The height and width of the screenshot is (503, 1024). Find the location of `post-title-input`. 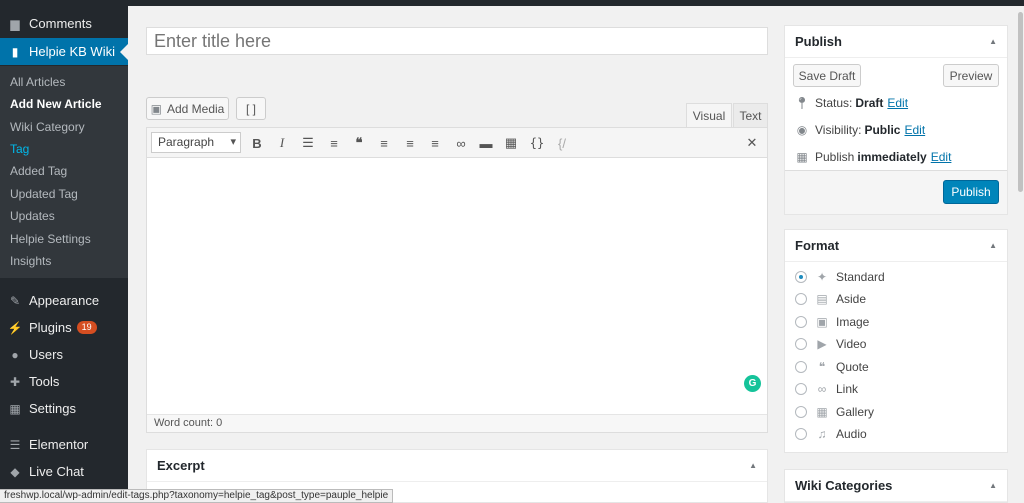

post-title-input is located at coordinates (457, 41).